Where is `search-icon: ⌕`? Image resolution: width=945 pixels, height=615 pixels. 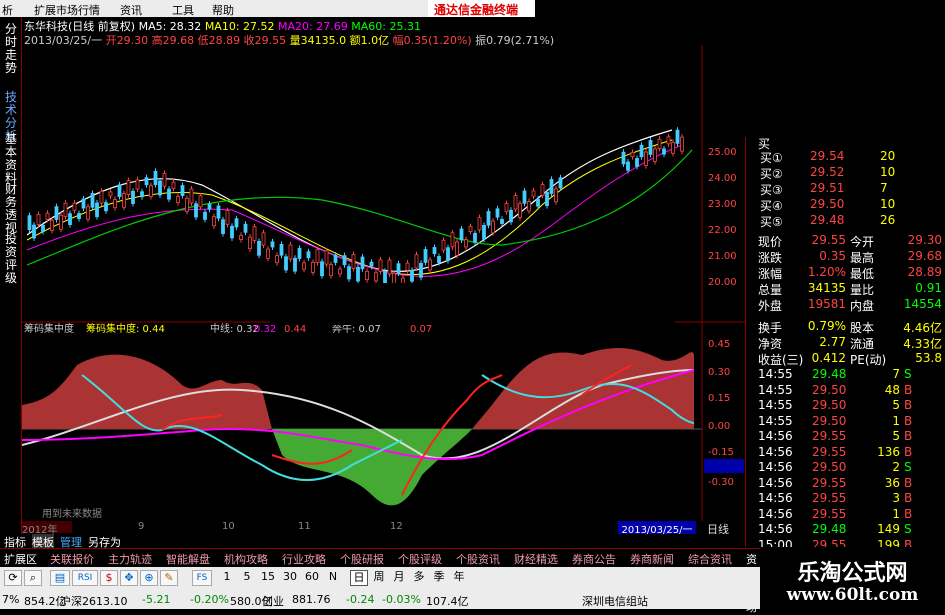 search-icon: ⌕ is located at coordinates (33, 578).